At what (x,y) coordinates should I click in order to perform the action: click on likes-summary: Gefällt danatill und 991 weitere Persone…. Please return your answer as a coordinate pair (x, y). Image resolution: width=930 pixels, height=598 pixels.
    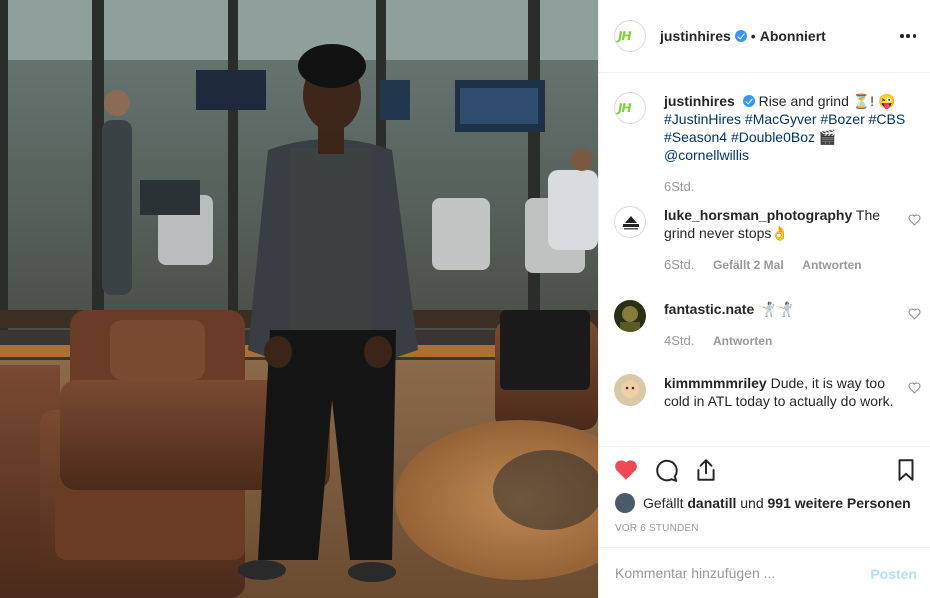
    Looking at the image, I should click on (763, 503).